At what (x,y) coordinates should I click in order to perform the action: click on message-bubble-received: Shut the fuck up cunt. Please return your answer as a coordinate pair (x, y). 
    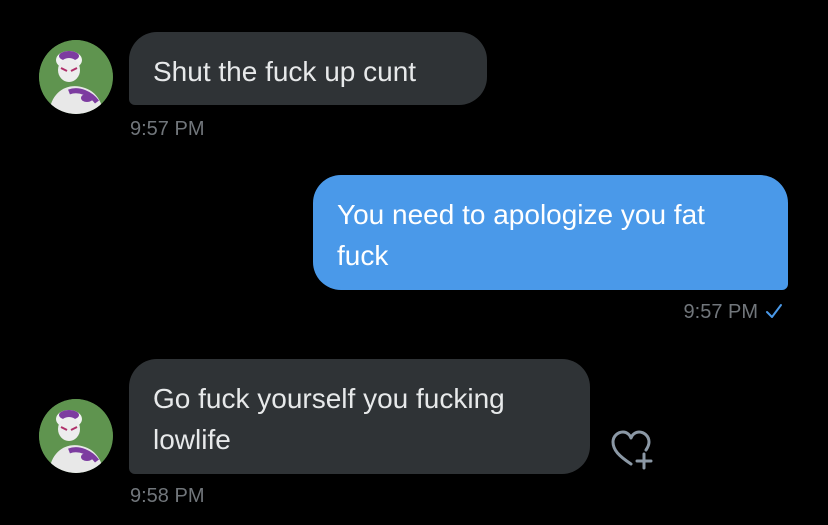
    Looking at the image, I should click on (308, 68).